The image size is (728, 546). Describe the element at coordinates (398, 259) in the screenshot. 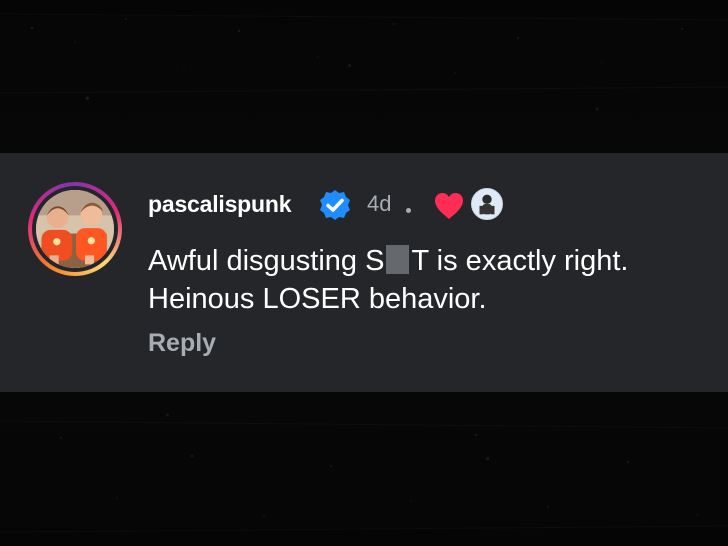

I see `censor-bar` at that location.